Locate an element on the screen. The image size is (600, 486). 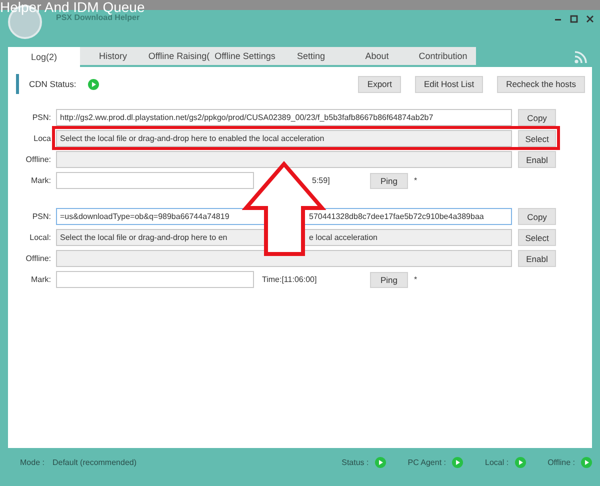
tab: Contribution is located at coordinates (443, 56).